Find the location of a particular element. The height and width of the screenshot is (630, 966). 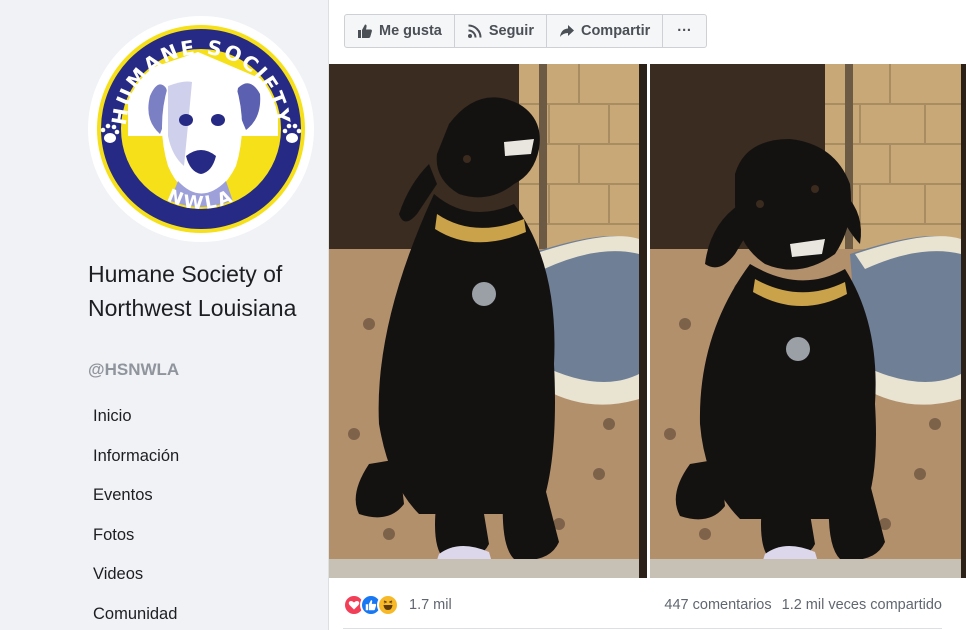

like-page-button: Me gusta is located at coordinates (400, 31).